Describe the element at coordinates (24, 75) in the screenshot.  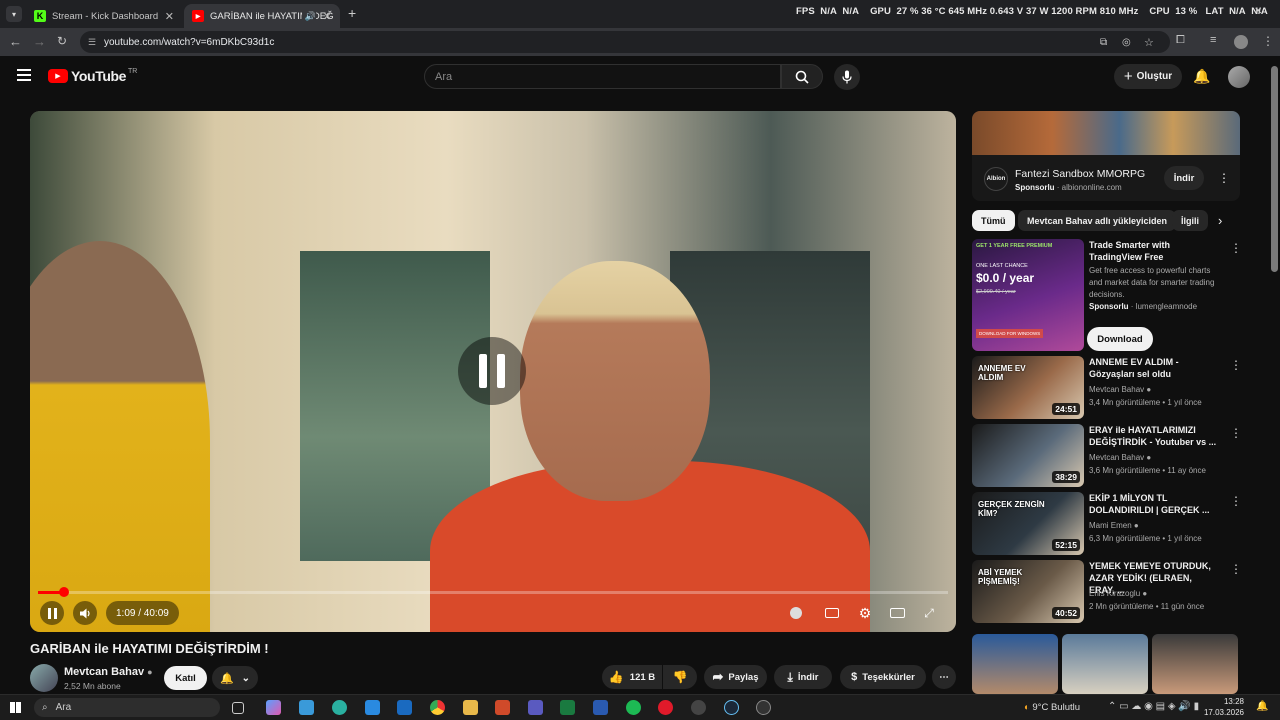
I see `hamburger-icon` at that location.